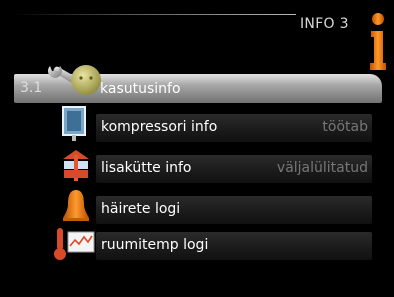  Describe the element at coordinates (345, 127) in the screenshot. I see `menu-item-value: töötab` at that location.